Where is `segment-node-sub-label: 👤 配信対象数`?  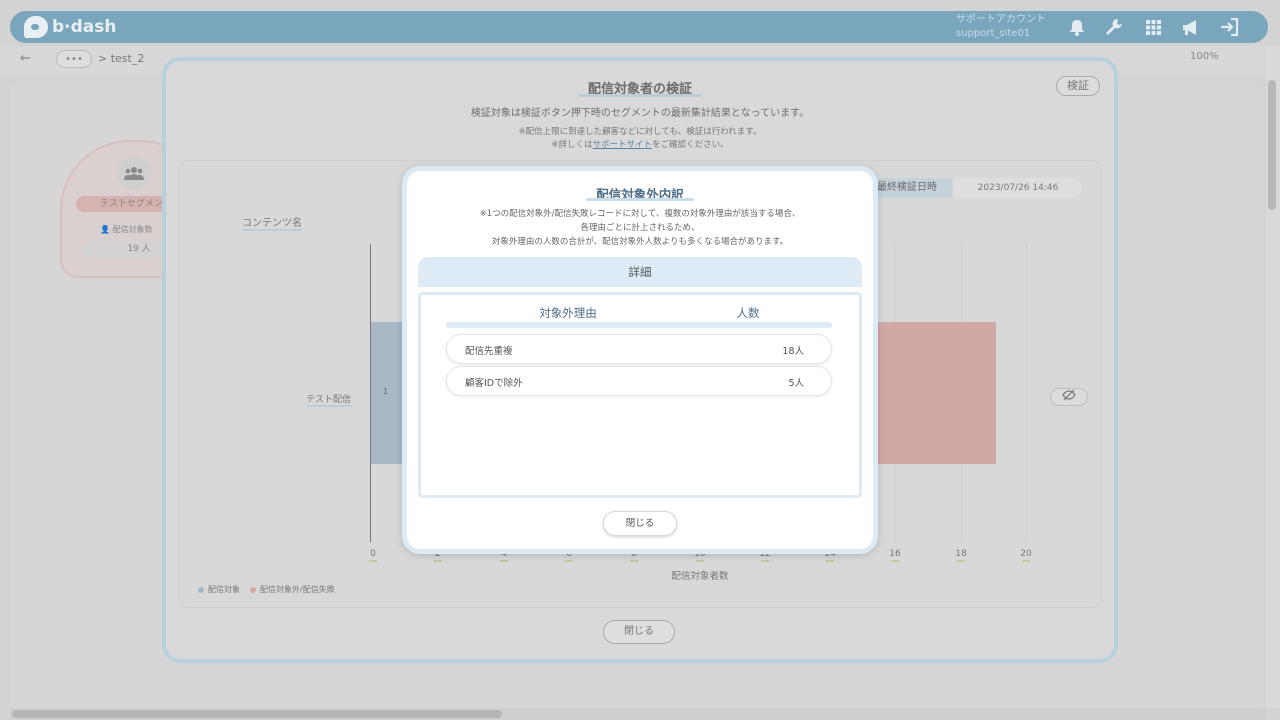
segment-node-sub-label: 👤 配信対象数 is located at coordinates (126, 229).